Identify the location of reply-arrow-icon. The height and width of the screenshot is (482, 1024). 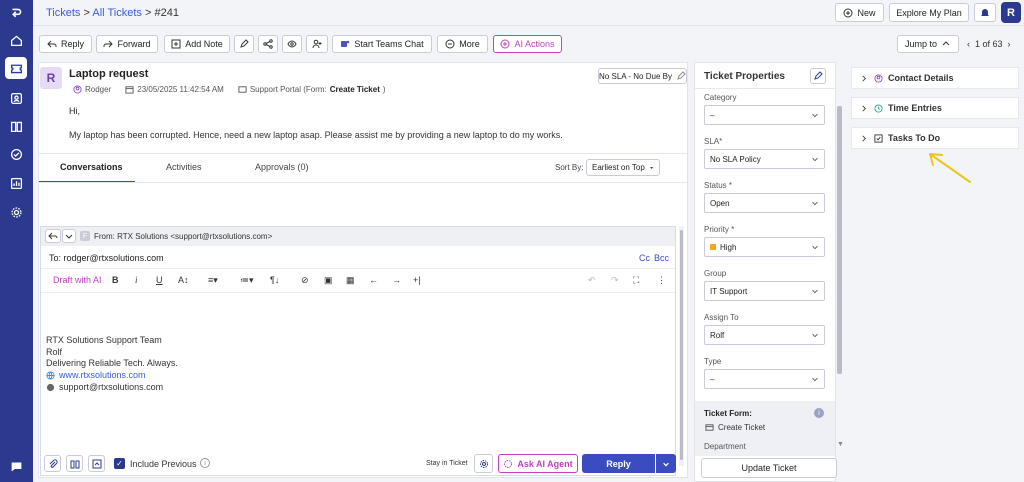
(53, 236).